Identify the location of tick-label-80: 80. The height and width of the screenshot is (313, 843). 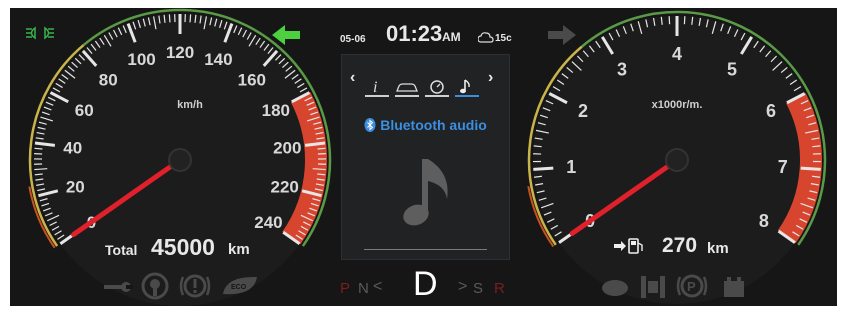
(108, 79).